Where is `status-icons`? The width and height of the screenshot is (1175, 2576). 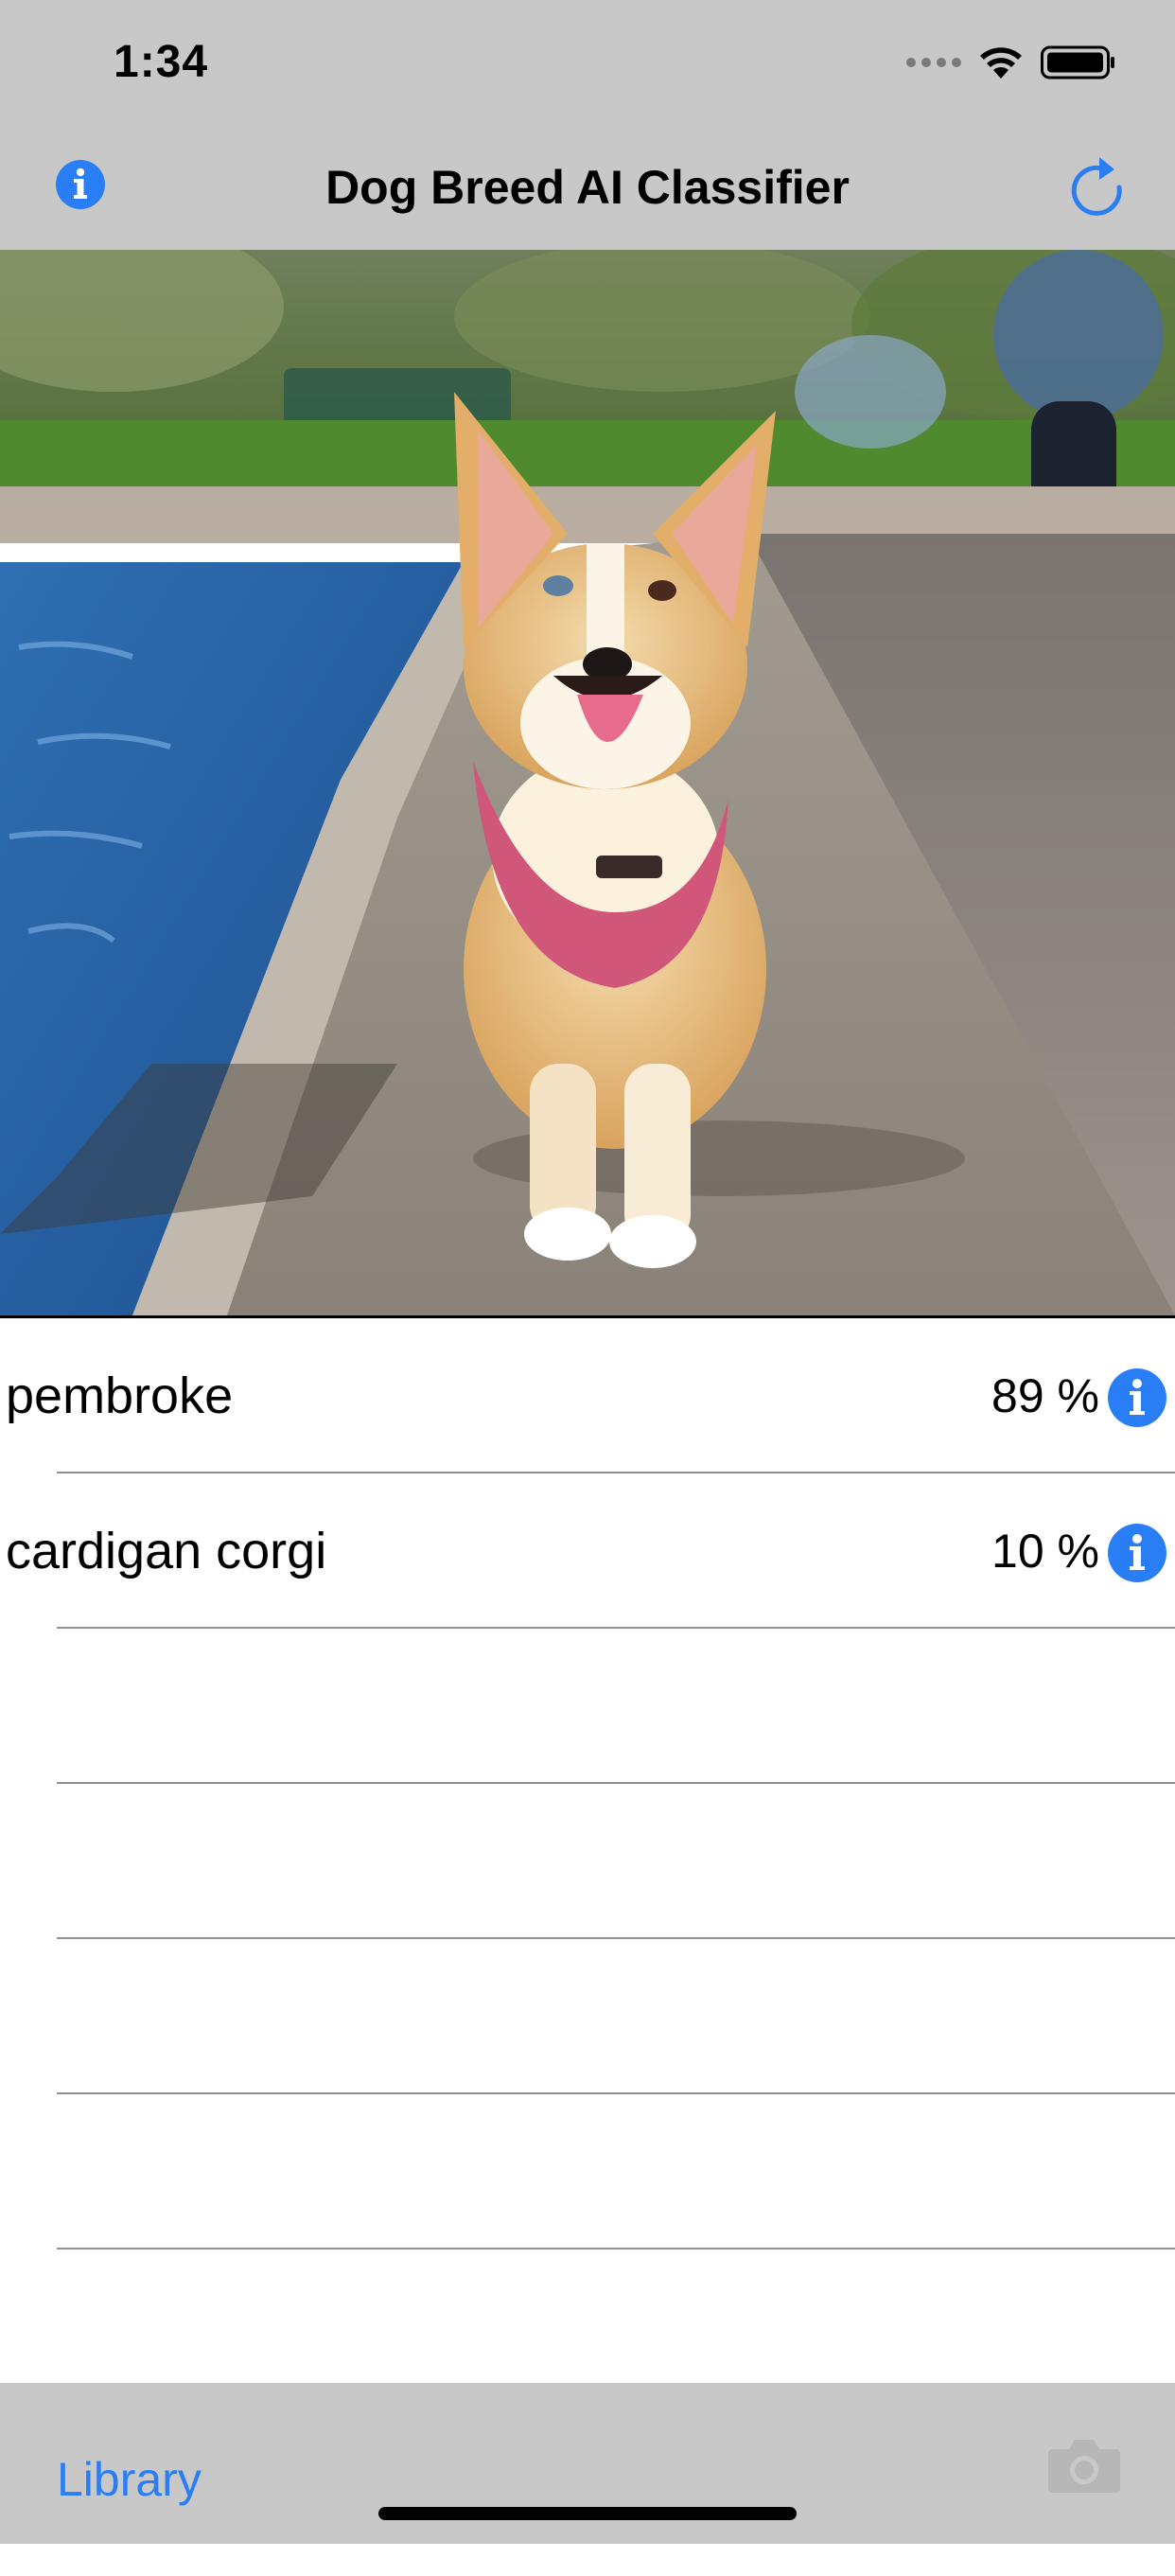
status-icons is located at coordinates (1011, 62).